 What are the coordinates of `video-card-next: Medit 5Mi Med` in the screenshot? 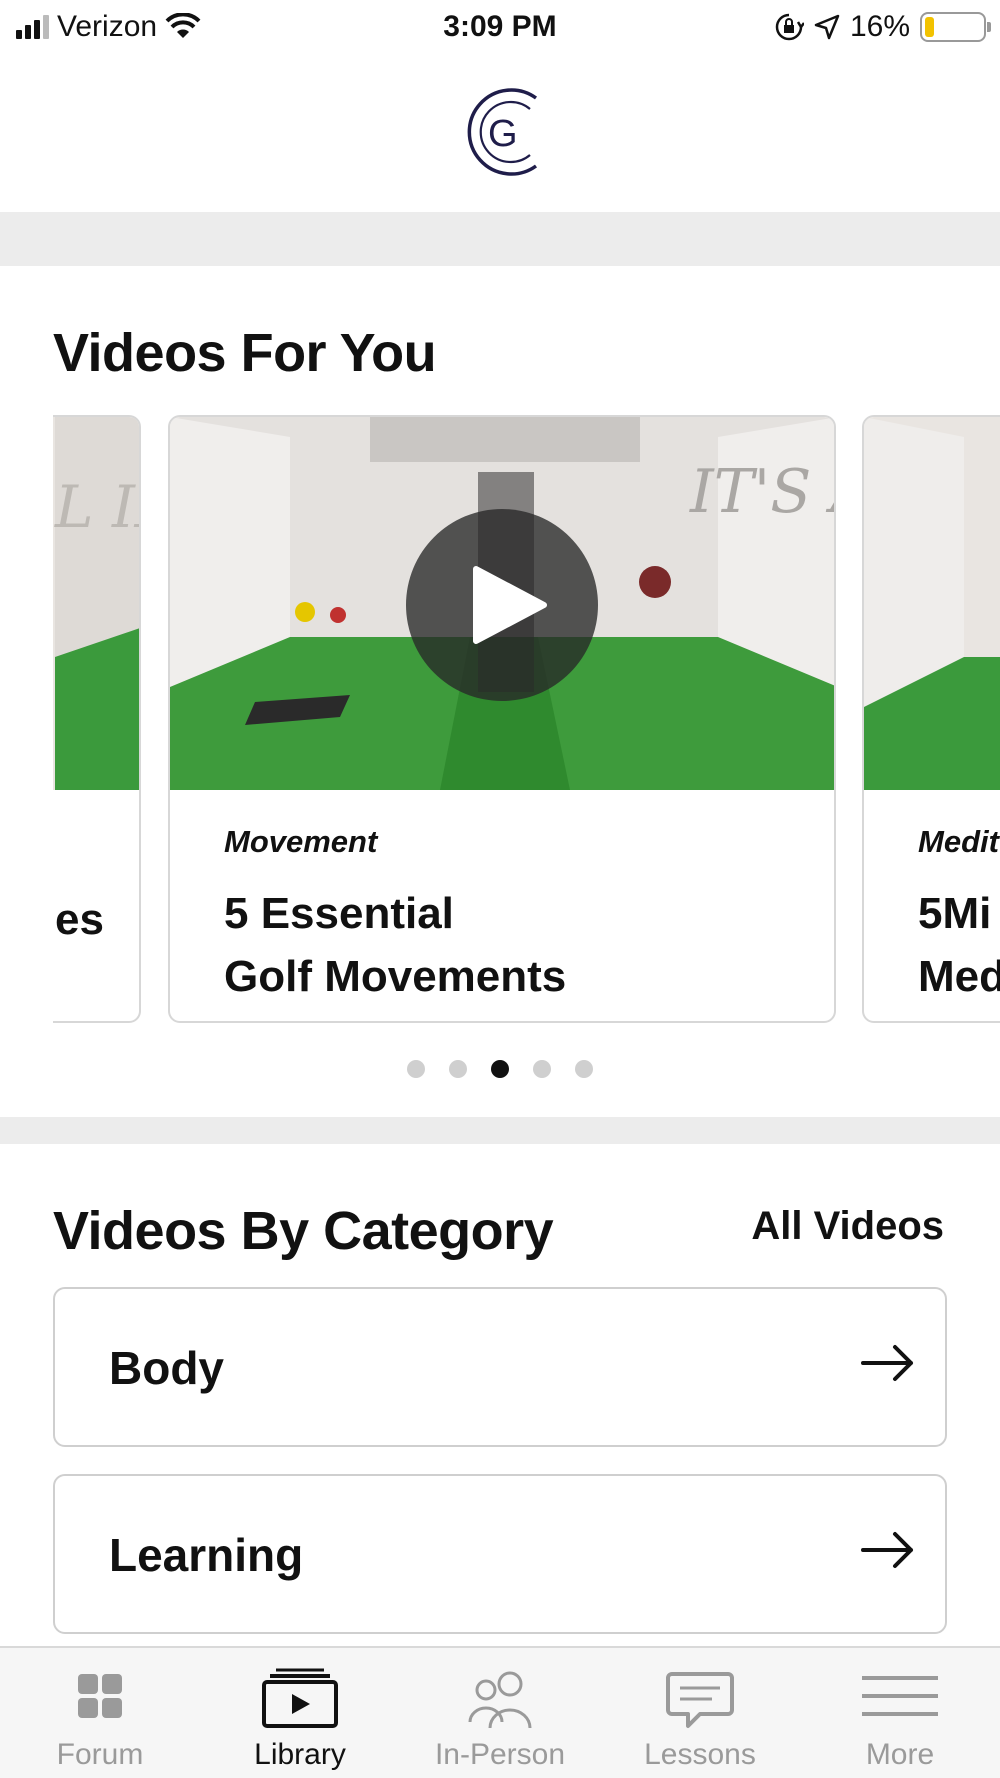 It's located at (931, 719).